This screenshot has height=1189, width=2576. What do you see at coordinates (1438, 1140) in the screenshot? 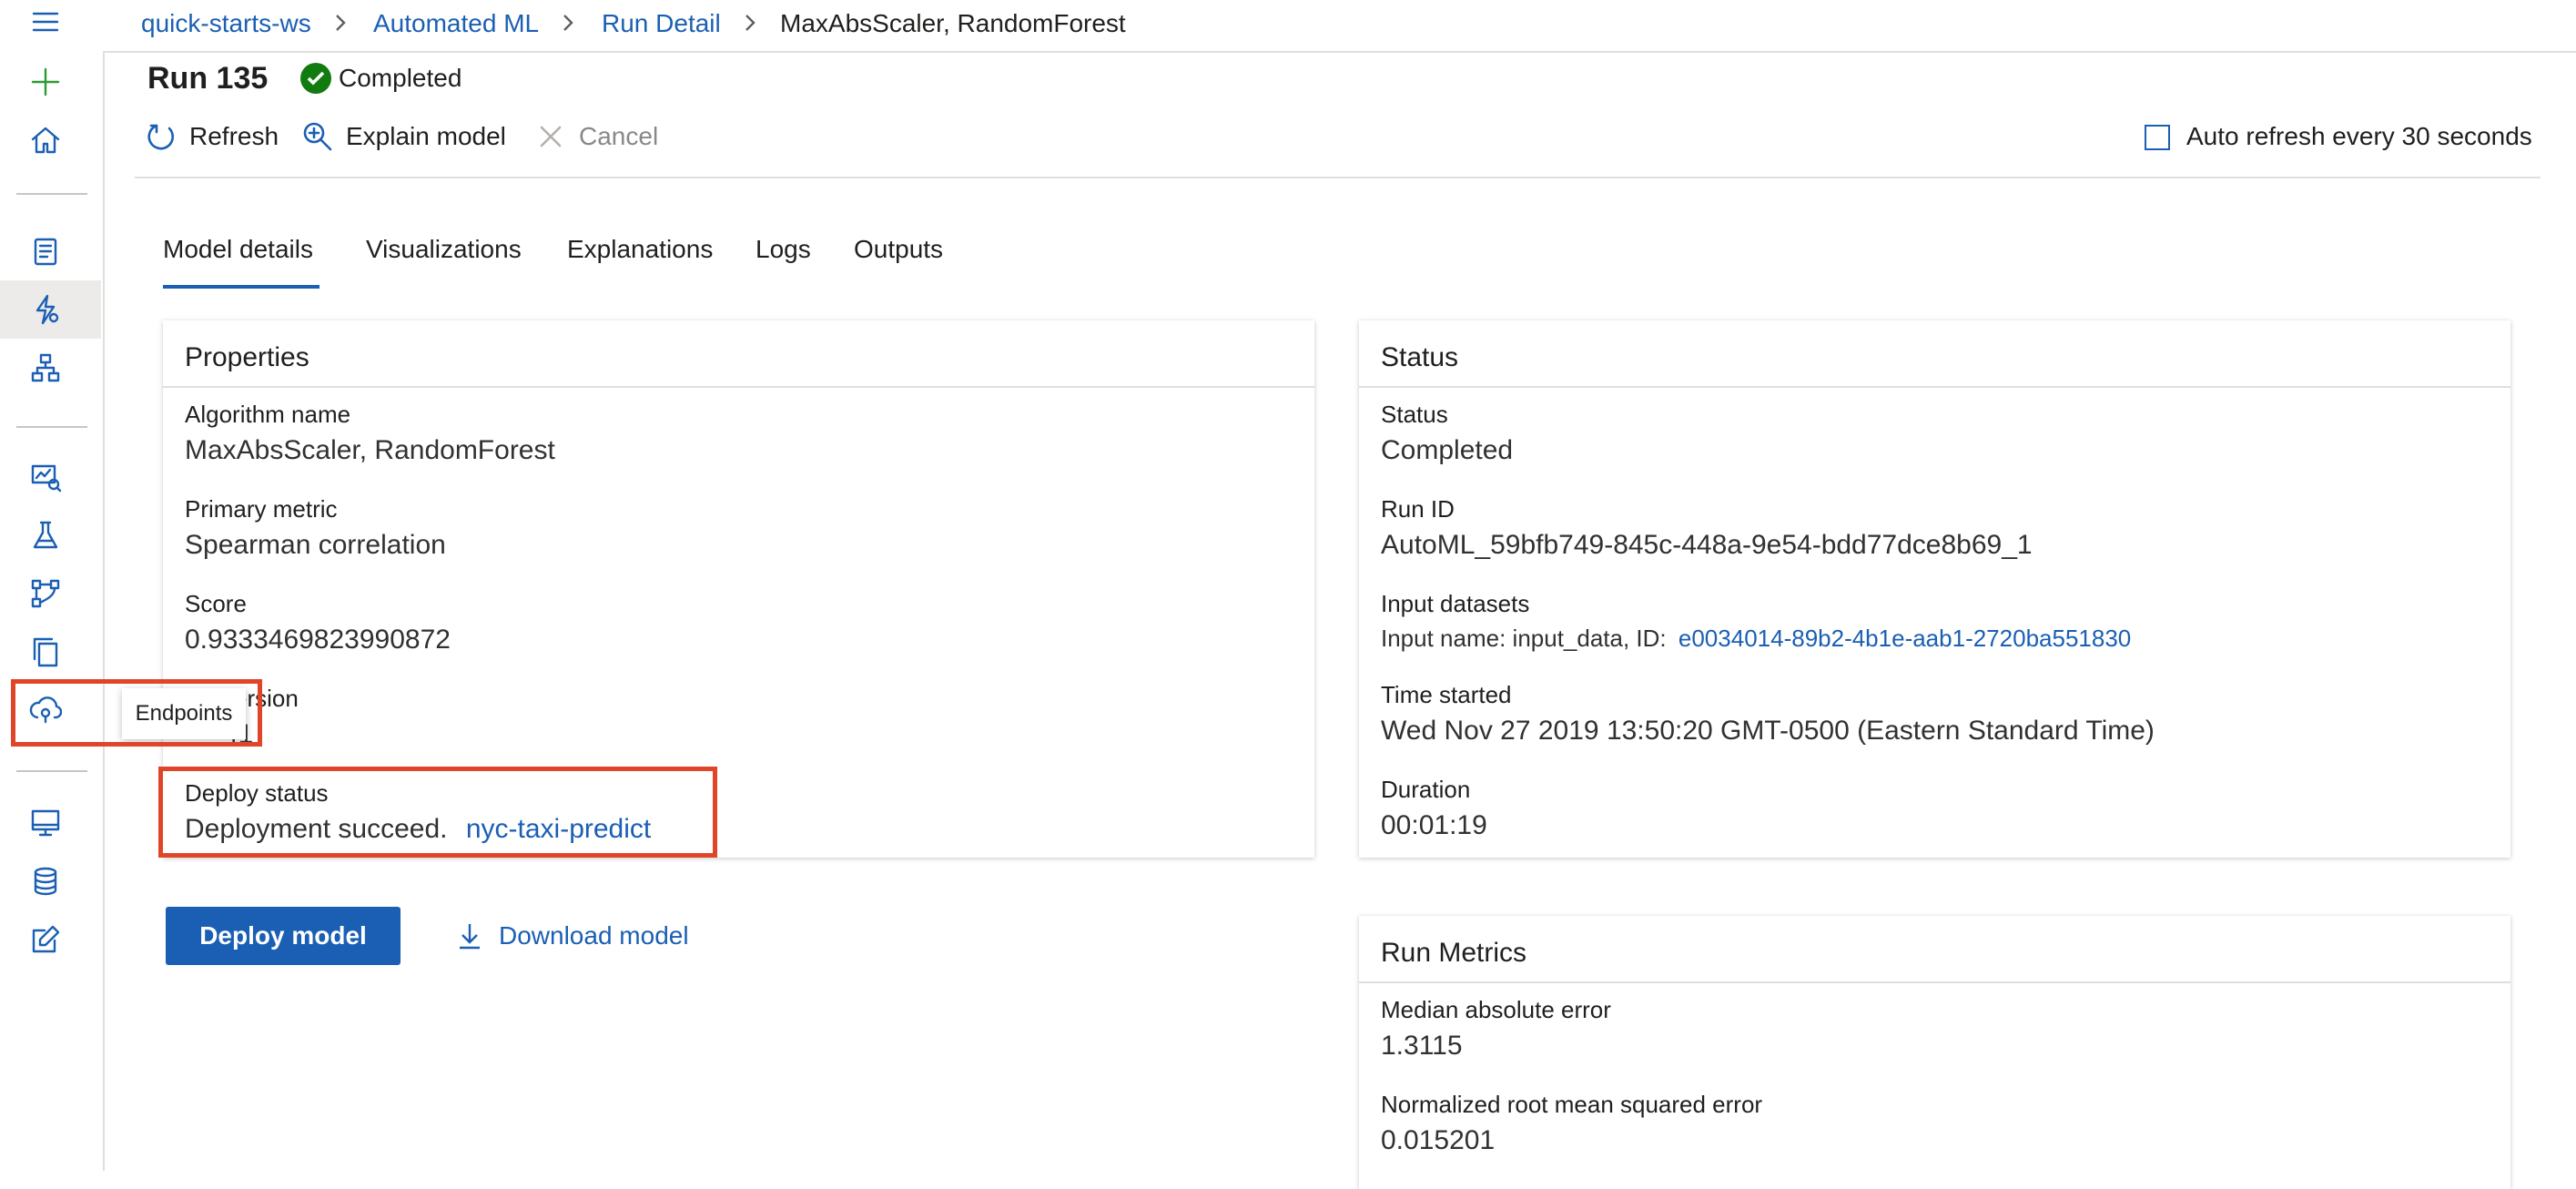
I see `nrmse-value: 0.015201` at bounding box center [1438, 1140].